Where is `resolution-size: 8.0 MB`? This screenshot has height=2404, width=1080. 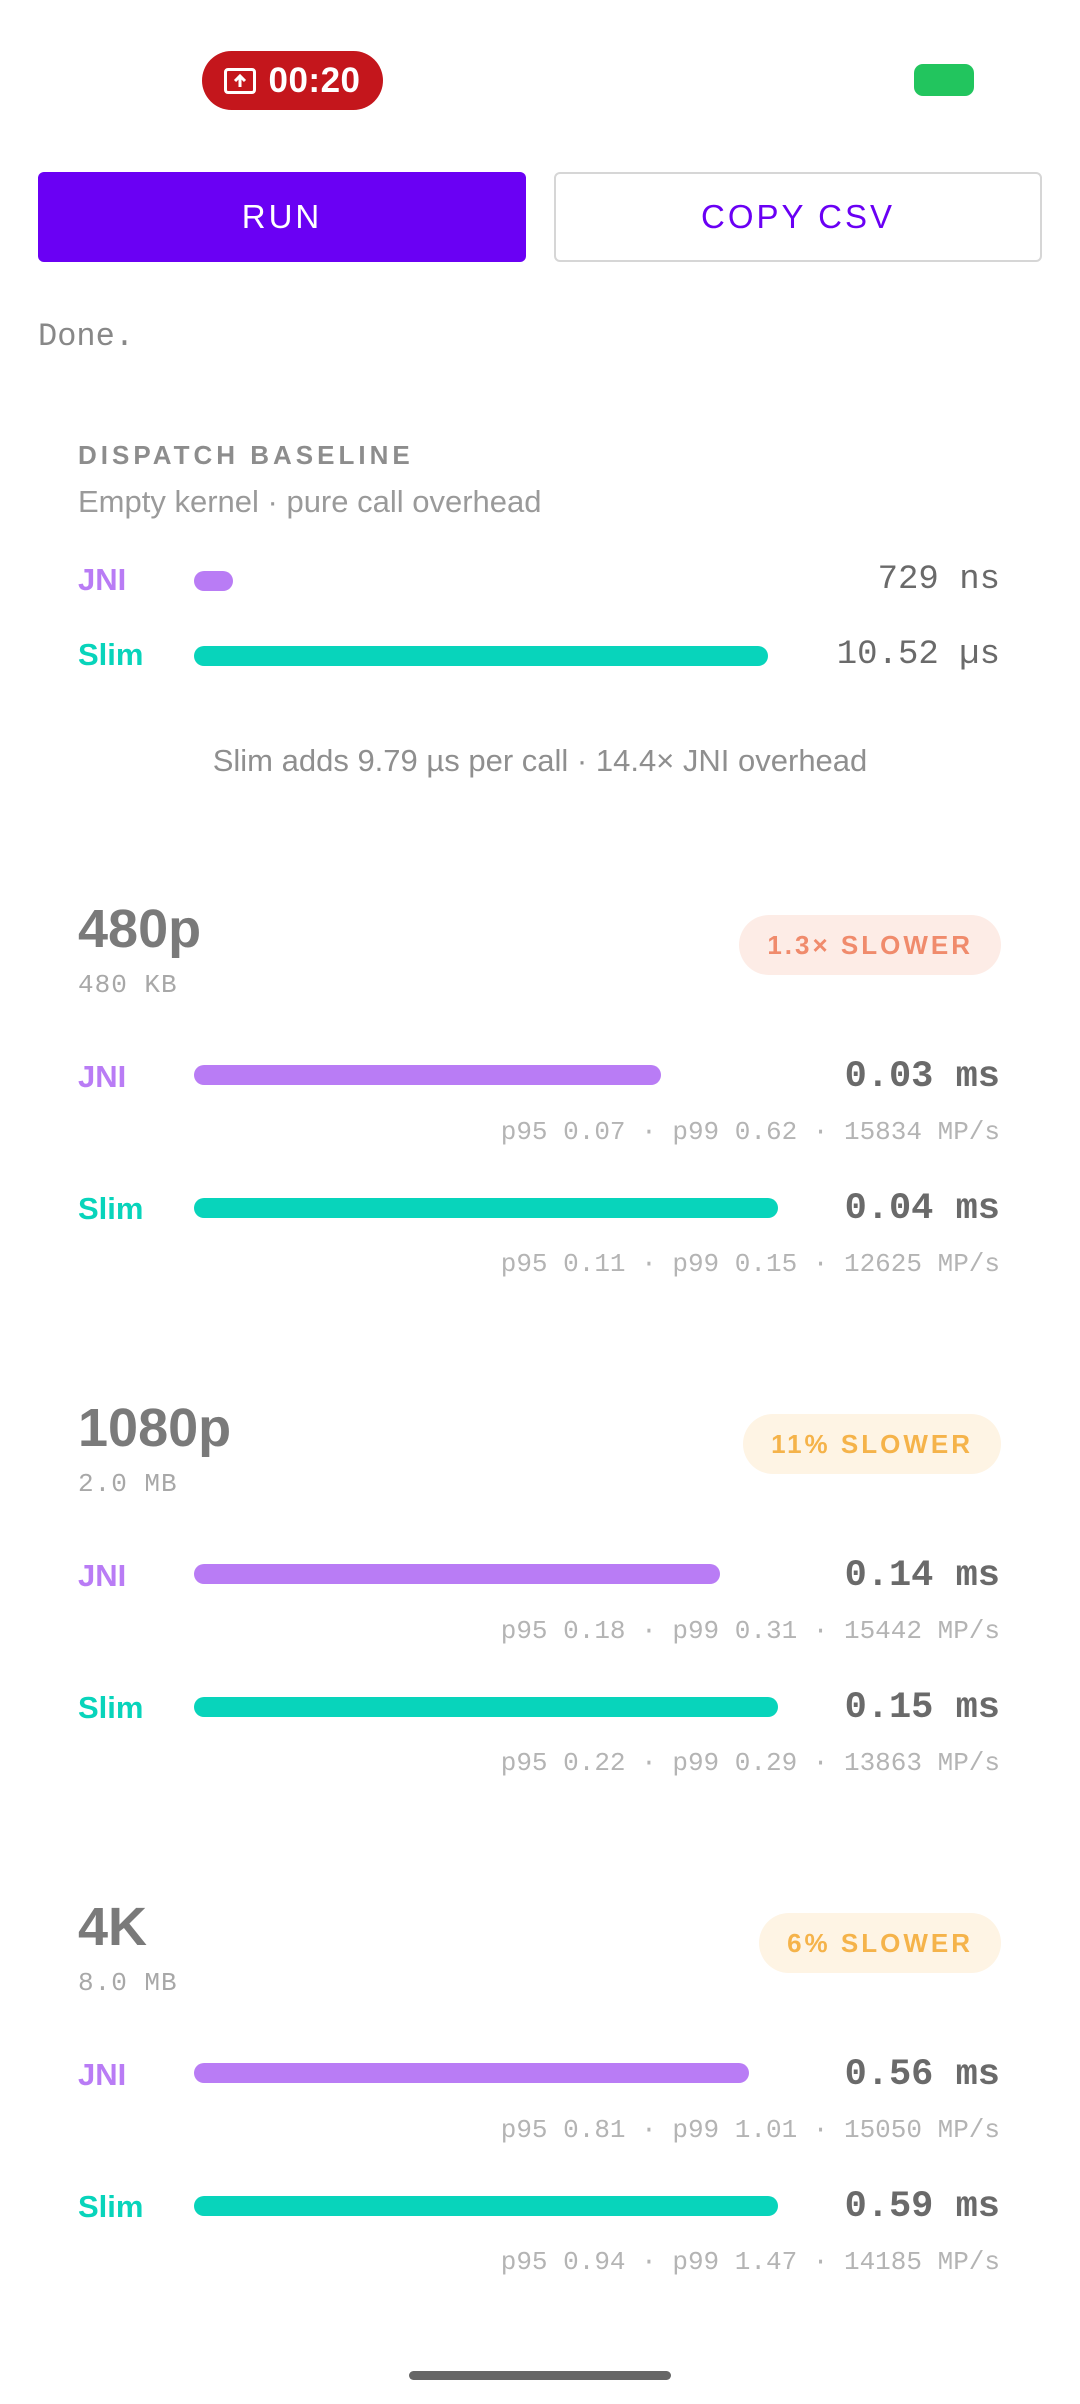
resolution-size: 8.0 MB is located at coordinates (128, 1983).